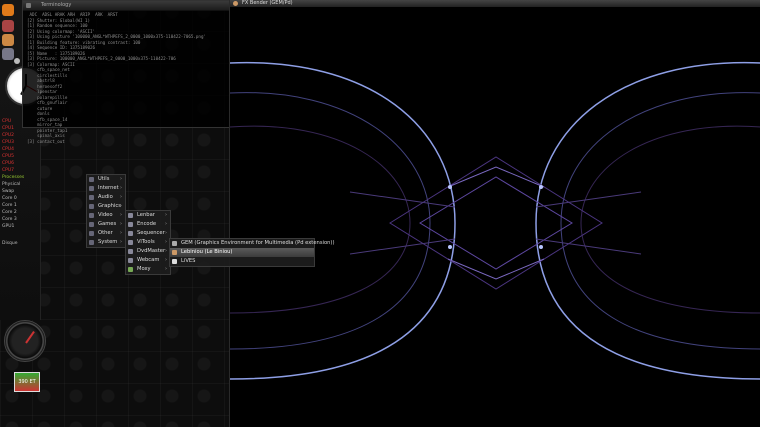 This screenshot has width=760, height=427. Describe the element at coordinates (130, 233) in the screenshot. I see `sequencer-icon` at that location.